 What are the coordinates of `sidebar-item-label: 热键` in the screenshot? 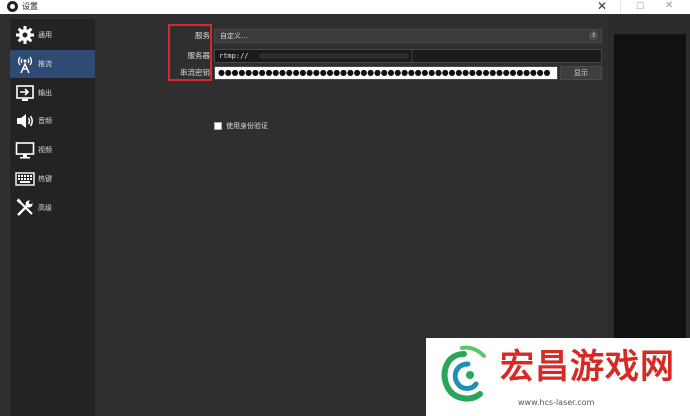 It's located at (45, 179).